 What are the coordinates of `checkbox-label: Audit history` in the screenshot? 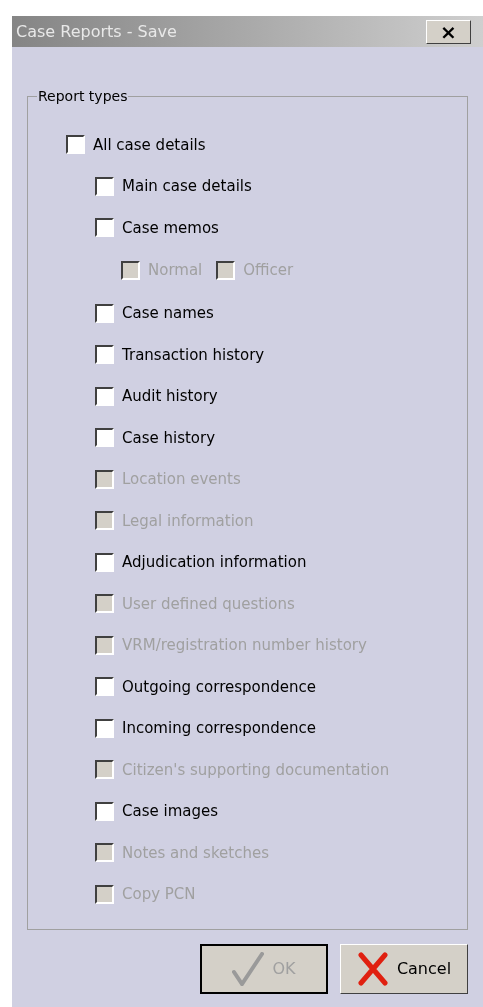 It's located at (170, 396).